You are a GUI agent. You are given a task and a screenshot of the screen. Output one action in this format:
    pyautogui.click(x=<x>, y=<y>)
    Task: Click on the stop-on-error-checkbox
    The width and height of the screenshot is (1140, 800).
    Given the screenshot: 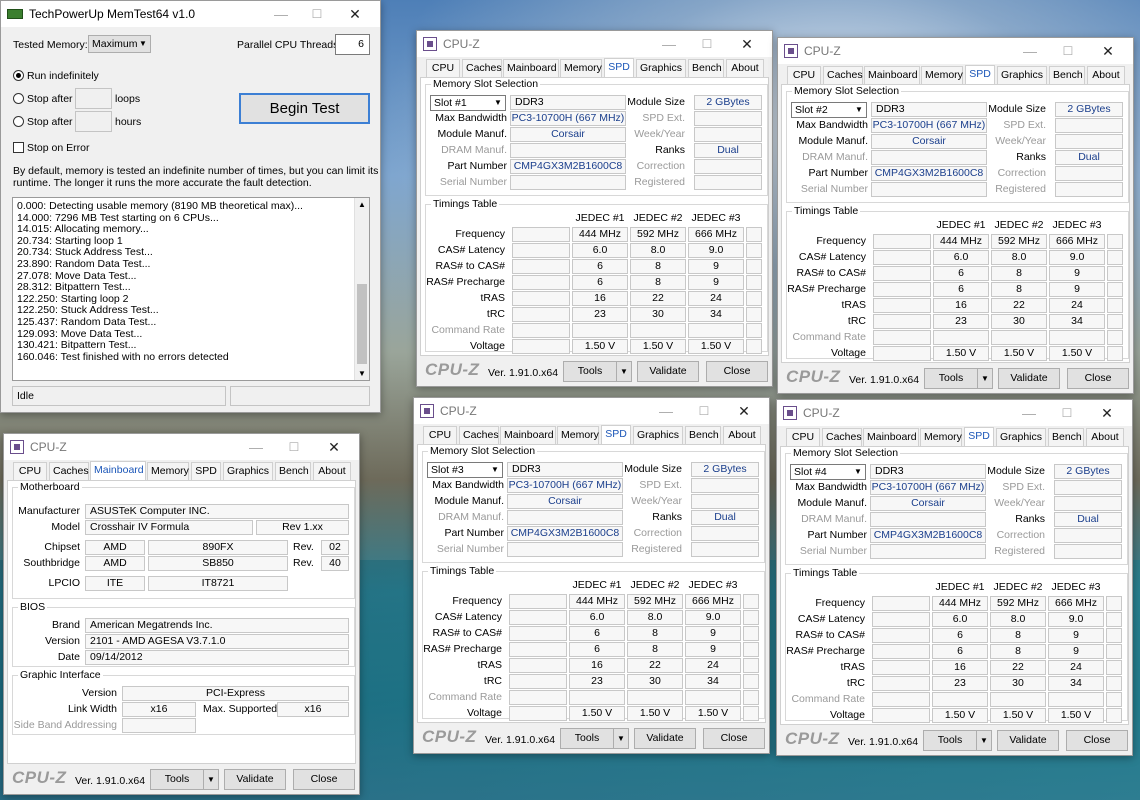 What is the action you would take?
    pyautogui.click(x=18, y=147)
    